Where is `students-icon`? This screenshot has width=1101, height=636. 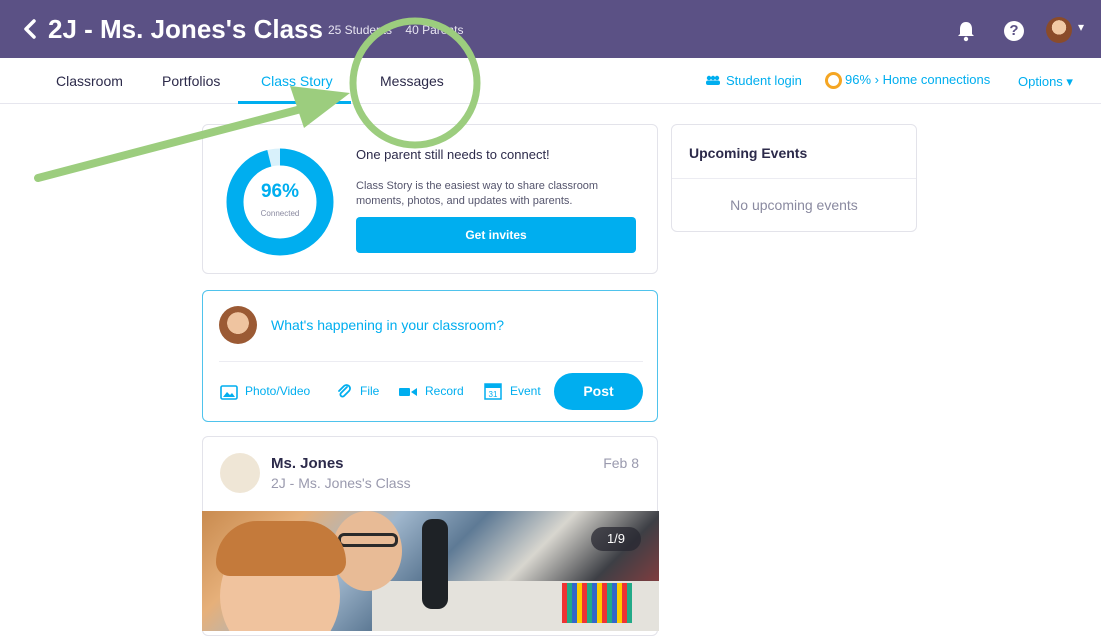 students-icon is located at coordinates (713, 80).